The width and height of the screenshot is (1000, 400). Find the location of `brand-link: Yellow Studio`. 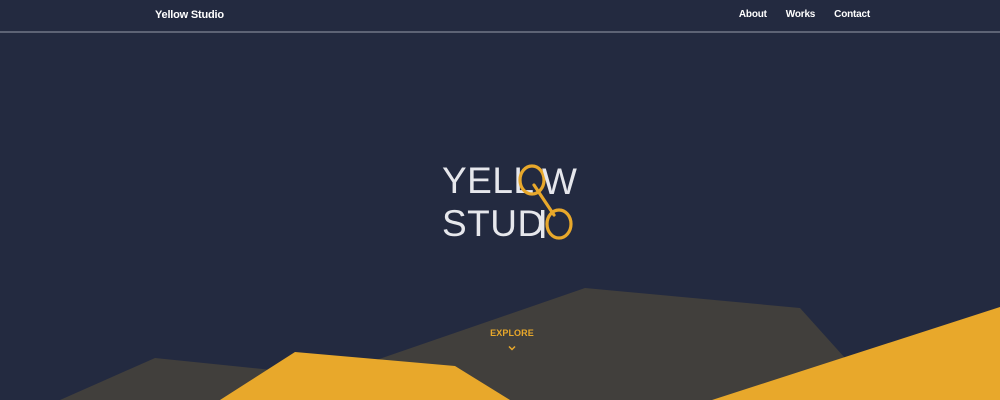

brand-link: Yellow Studio is located at coordinates (189, 15).